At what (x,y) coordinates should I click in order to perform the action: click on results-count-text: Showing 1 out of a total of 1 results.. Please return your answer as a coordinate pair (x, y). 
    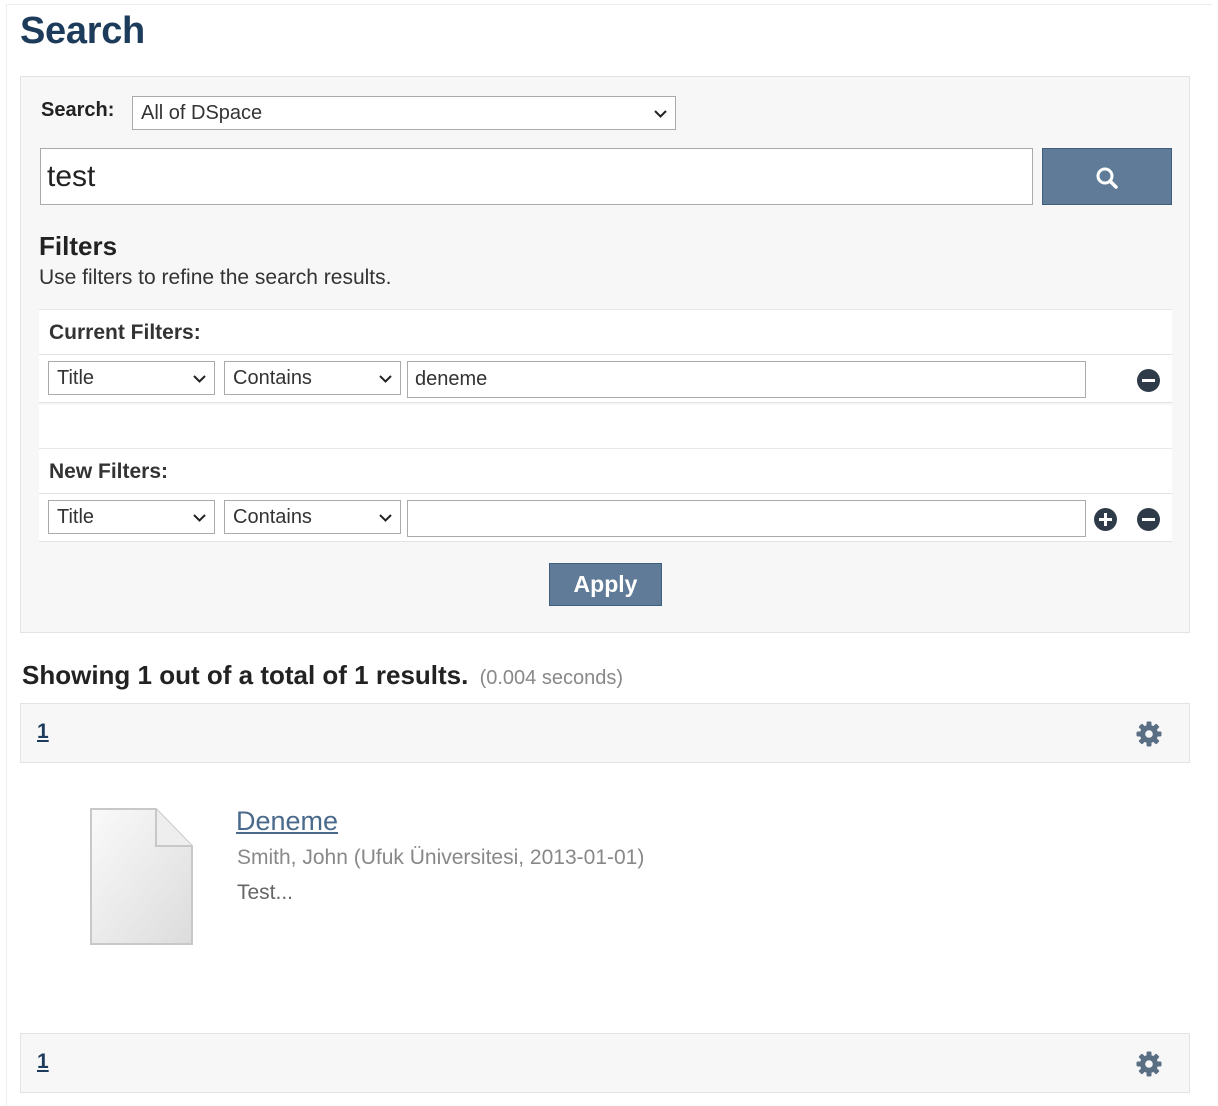
    Looking at the image, I should click on (245, 675).